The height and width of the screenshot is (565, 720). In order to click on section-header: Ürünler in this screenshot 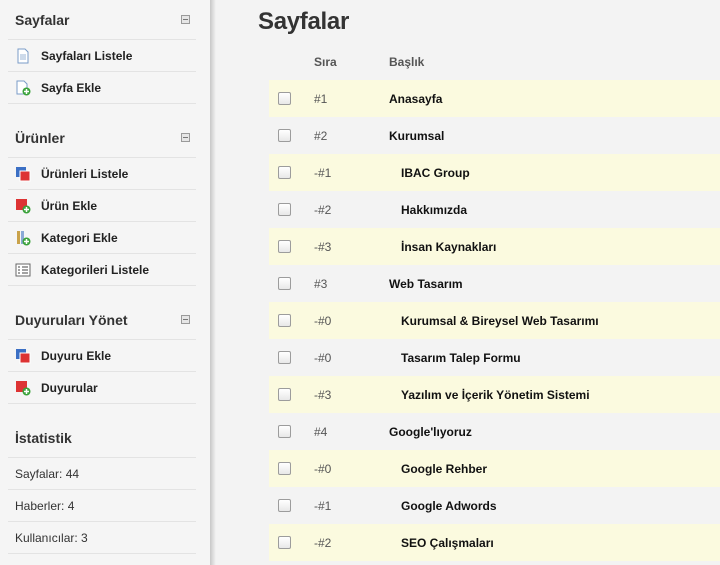, I will do `click(102, 138)`.